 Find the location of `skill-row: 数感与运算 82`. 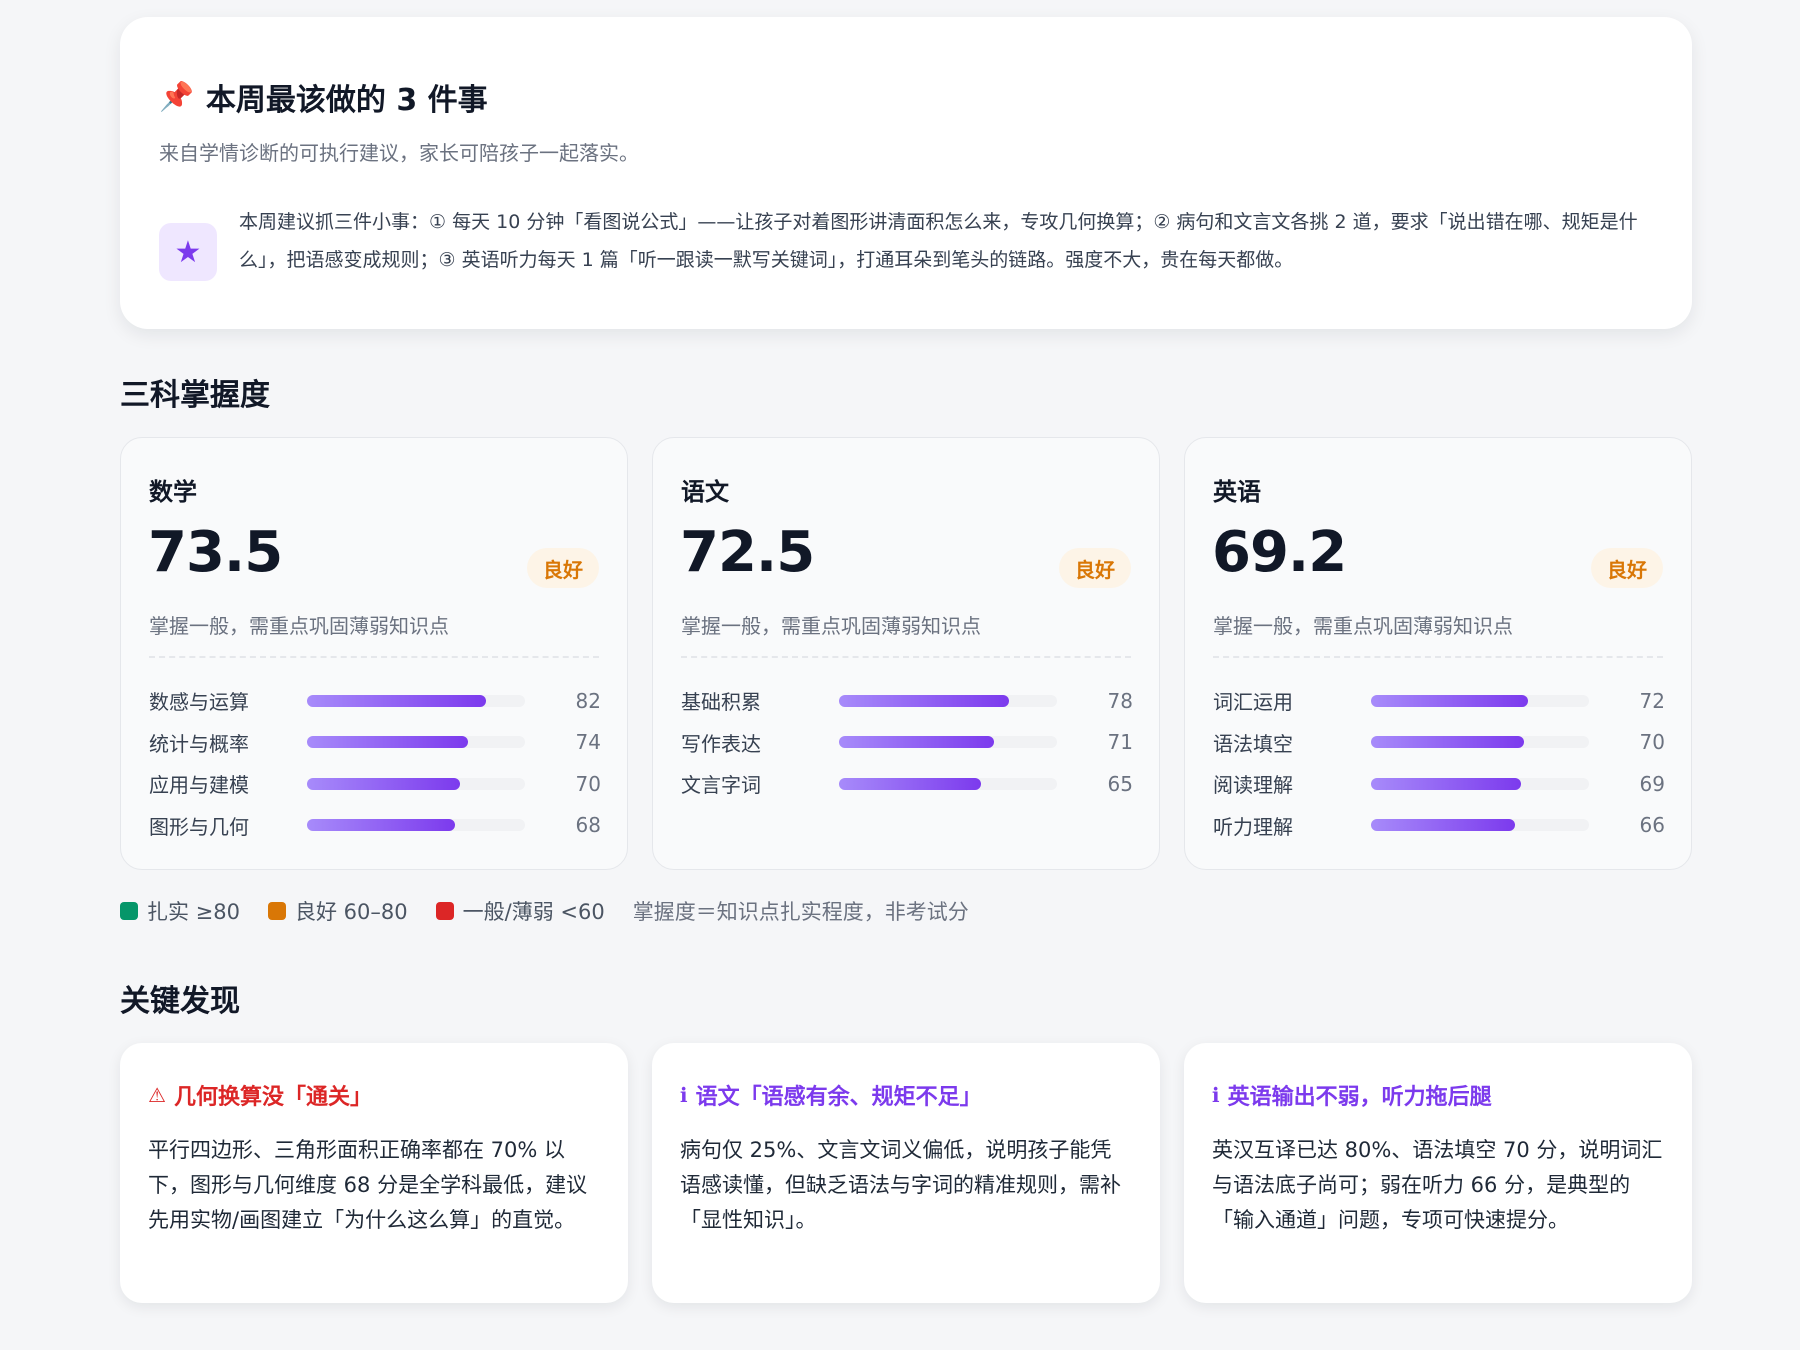

skill-row: 数感与运算 82 is located at coordinates (375, 701).